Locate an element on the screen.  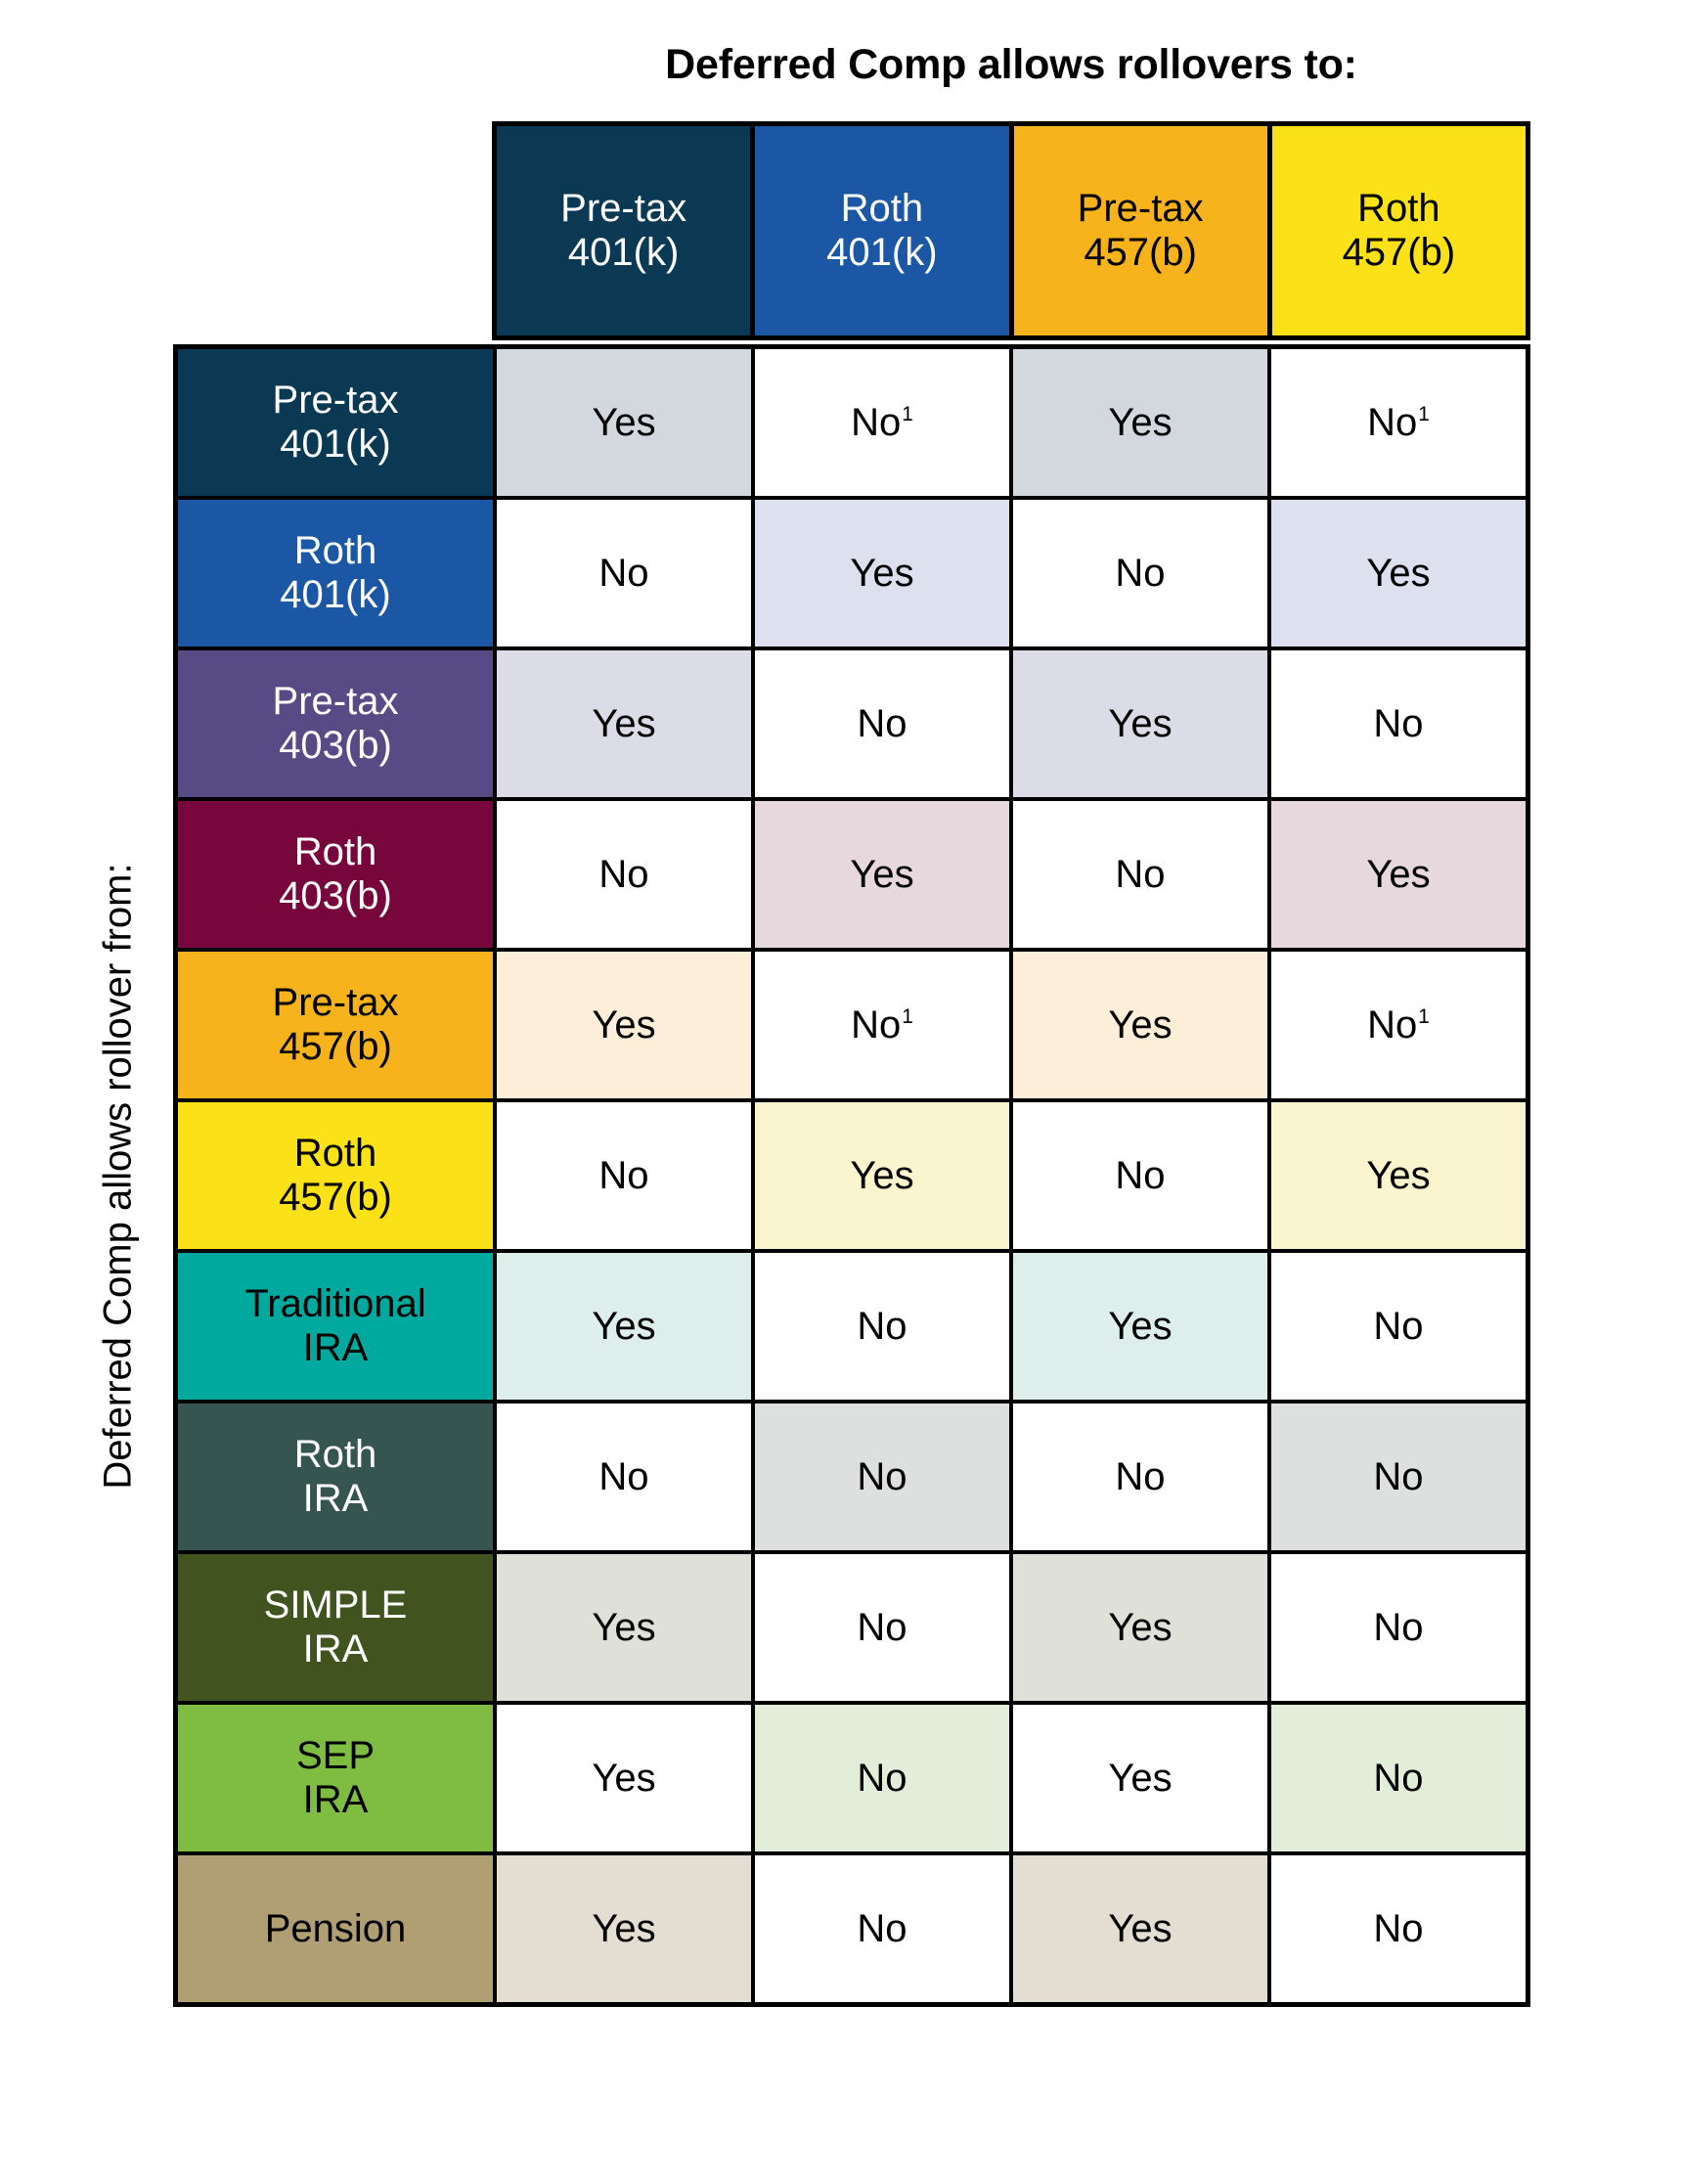
matrix-cell-r2-c2: Yes is located at coordinates (882, 573).